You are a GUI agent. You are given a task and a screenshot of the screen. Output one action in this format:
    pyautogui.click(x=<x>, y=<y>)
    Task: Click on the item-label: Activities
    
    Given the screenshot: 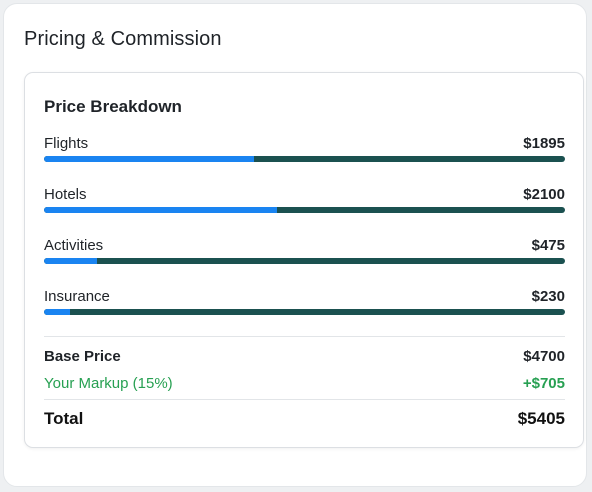 What is the action you would take?
    pyautogui.click(x=74, y=245)
    